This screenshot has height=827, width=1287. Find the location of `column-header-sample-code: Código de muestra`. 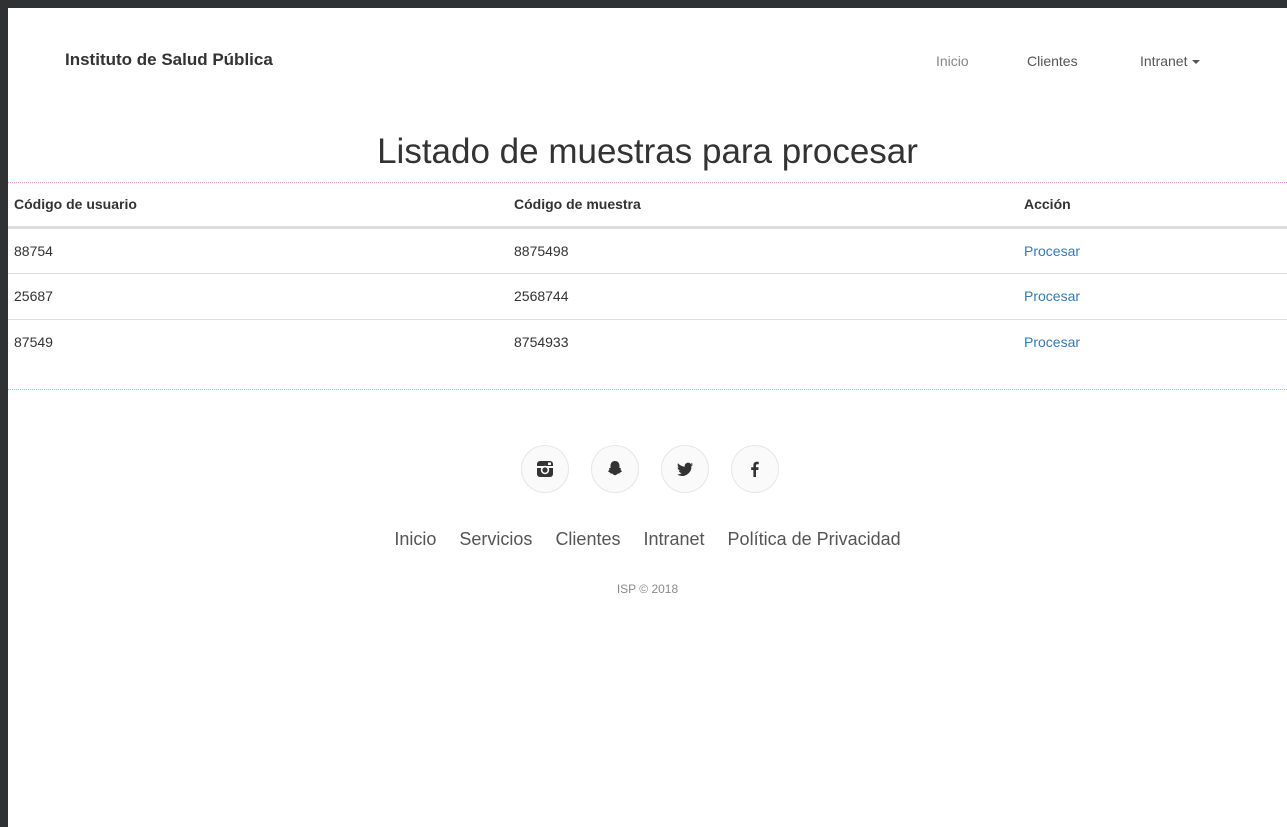

column-header-sample-code: Código de muestra is located at coordinates (763, 206).